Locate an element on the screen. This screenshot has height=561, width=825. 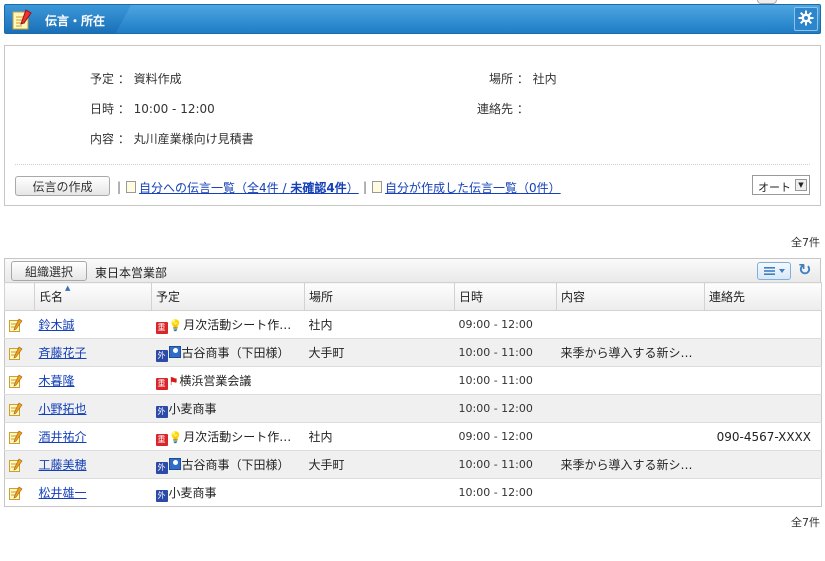
name-link: 工藤美穂 is located at coordinates (63, 465).